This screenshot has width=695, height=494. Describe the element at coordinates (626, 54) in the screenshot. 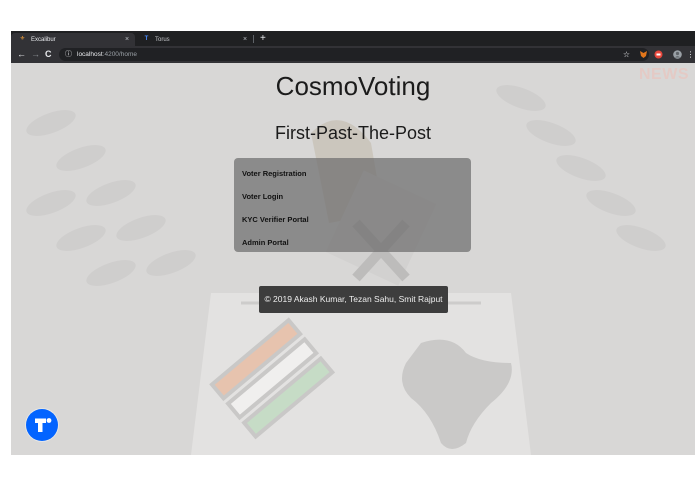

I see `bookmark-star-icon: ☆` at that location.